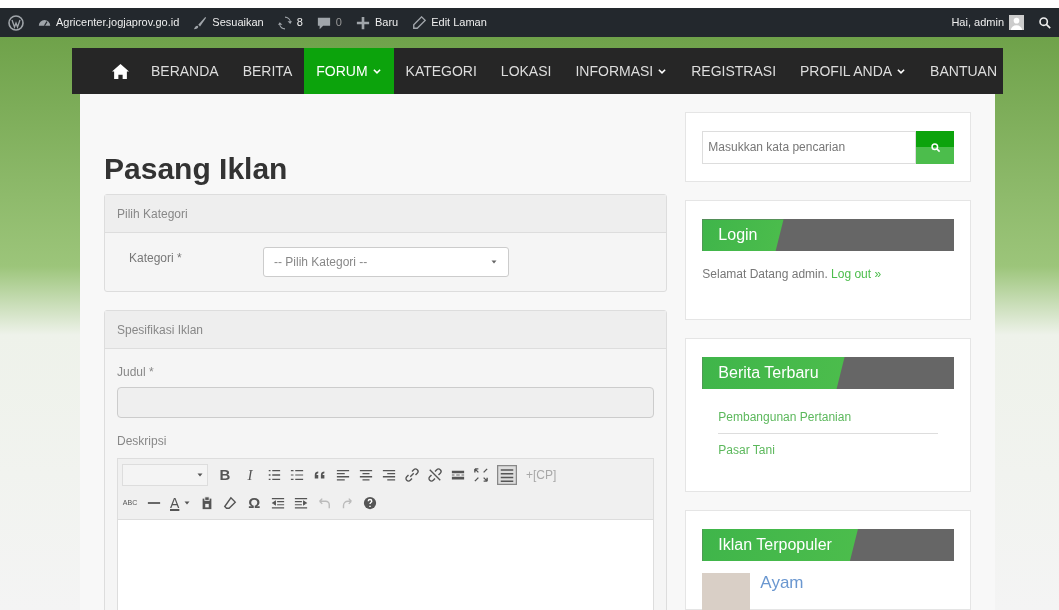  I want to click on plus-icon, so click(362, 22).